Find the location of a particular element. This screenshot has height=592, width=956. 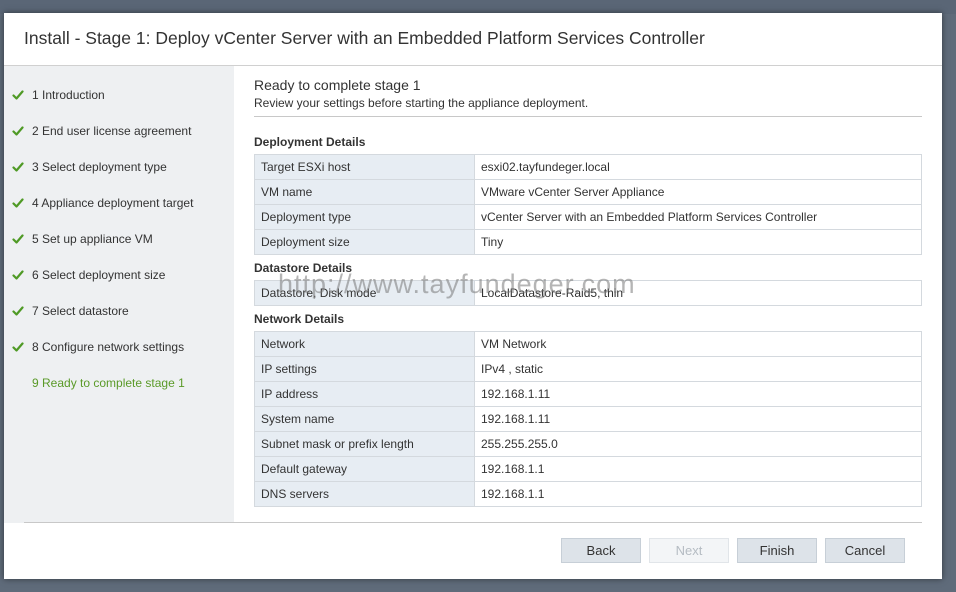

desktop-backdrop is located at coordinates (478, 7).